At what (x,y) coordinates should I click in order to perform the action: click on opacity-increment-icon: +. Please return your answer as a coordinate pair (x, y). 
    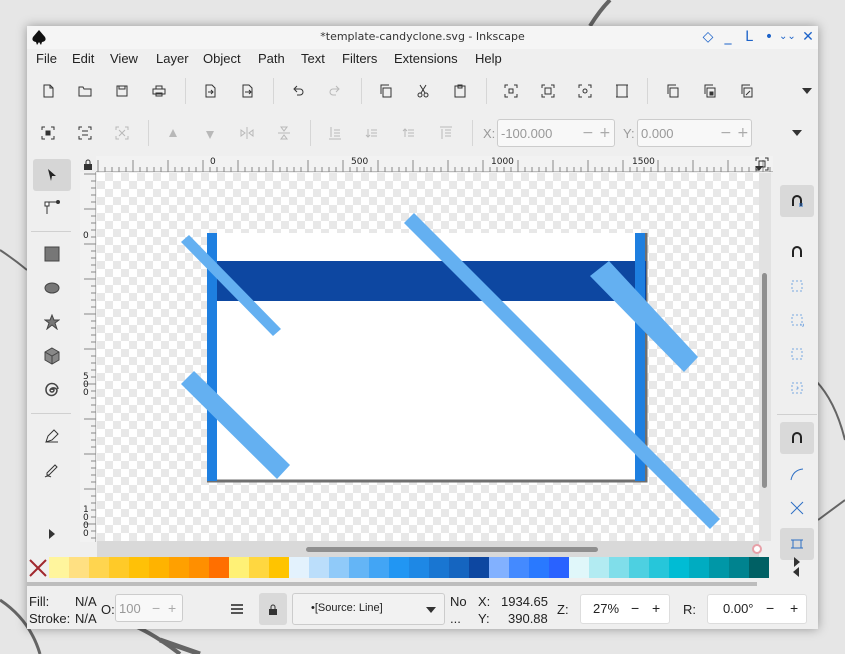
    Looking at the image, I should click on (172, 608).